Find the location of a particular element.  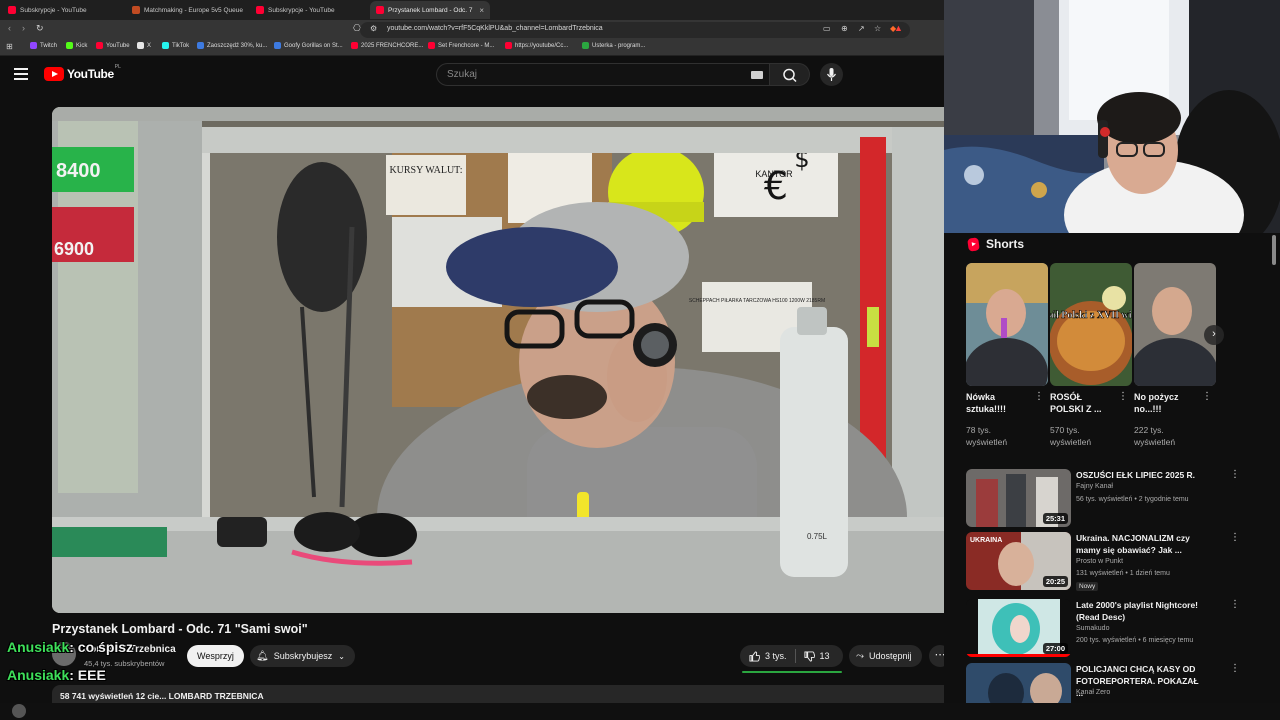

youtube-logo: YouTube PL is located at coordinates (82, 72).